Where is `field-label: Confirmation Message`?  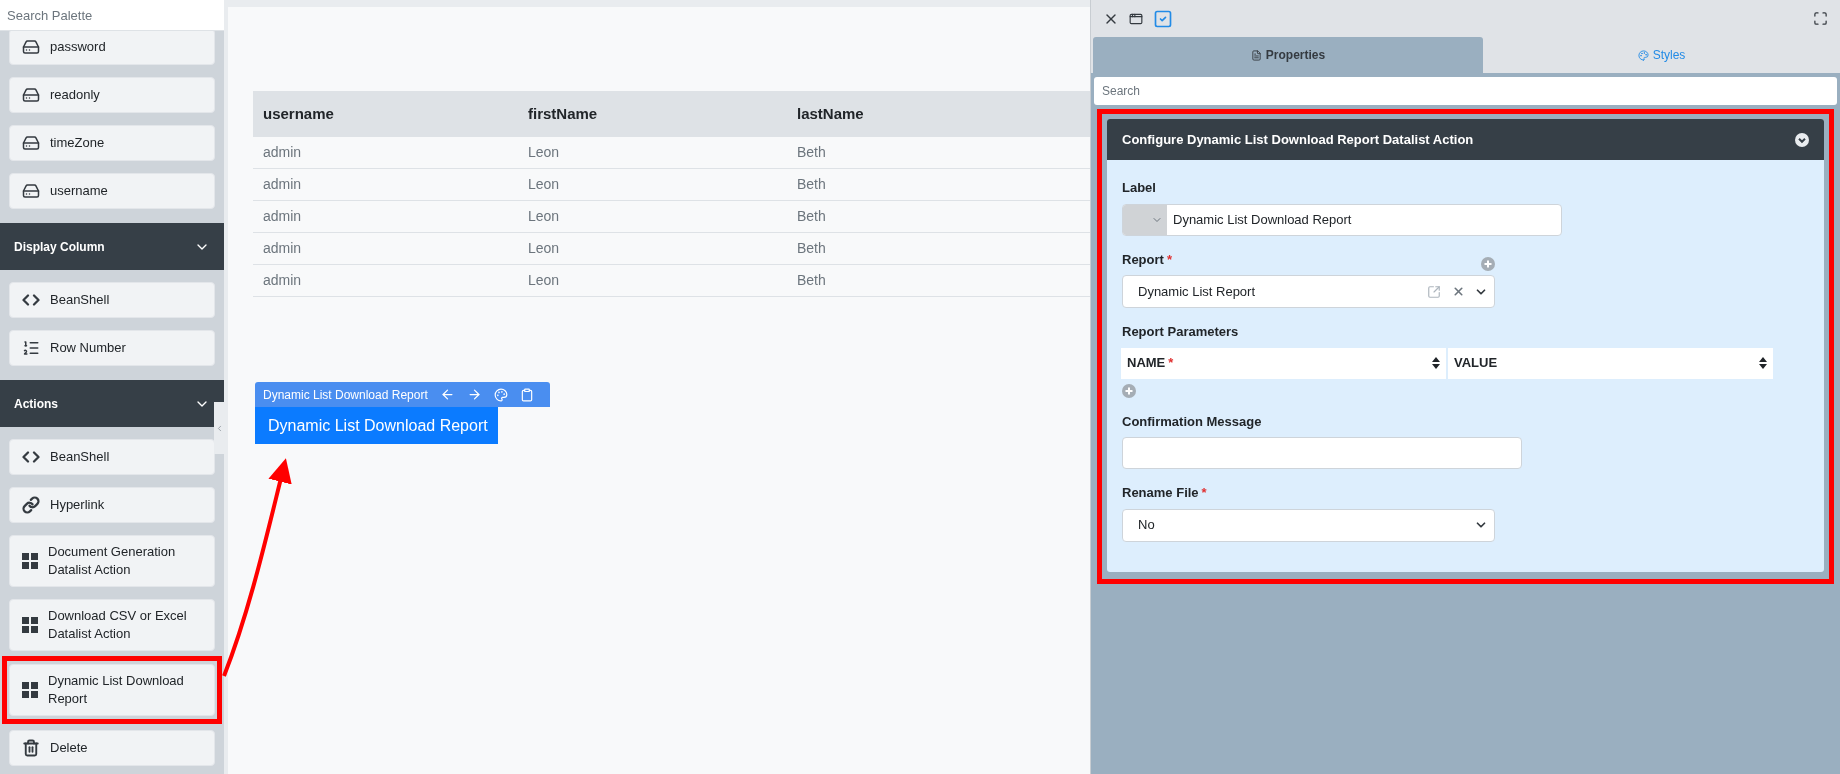 field-label: Confirmation Message is located at coordinates (1192, 421).